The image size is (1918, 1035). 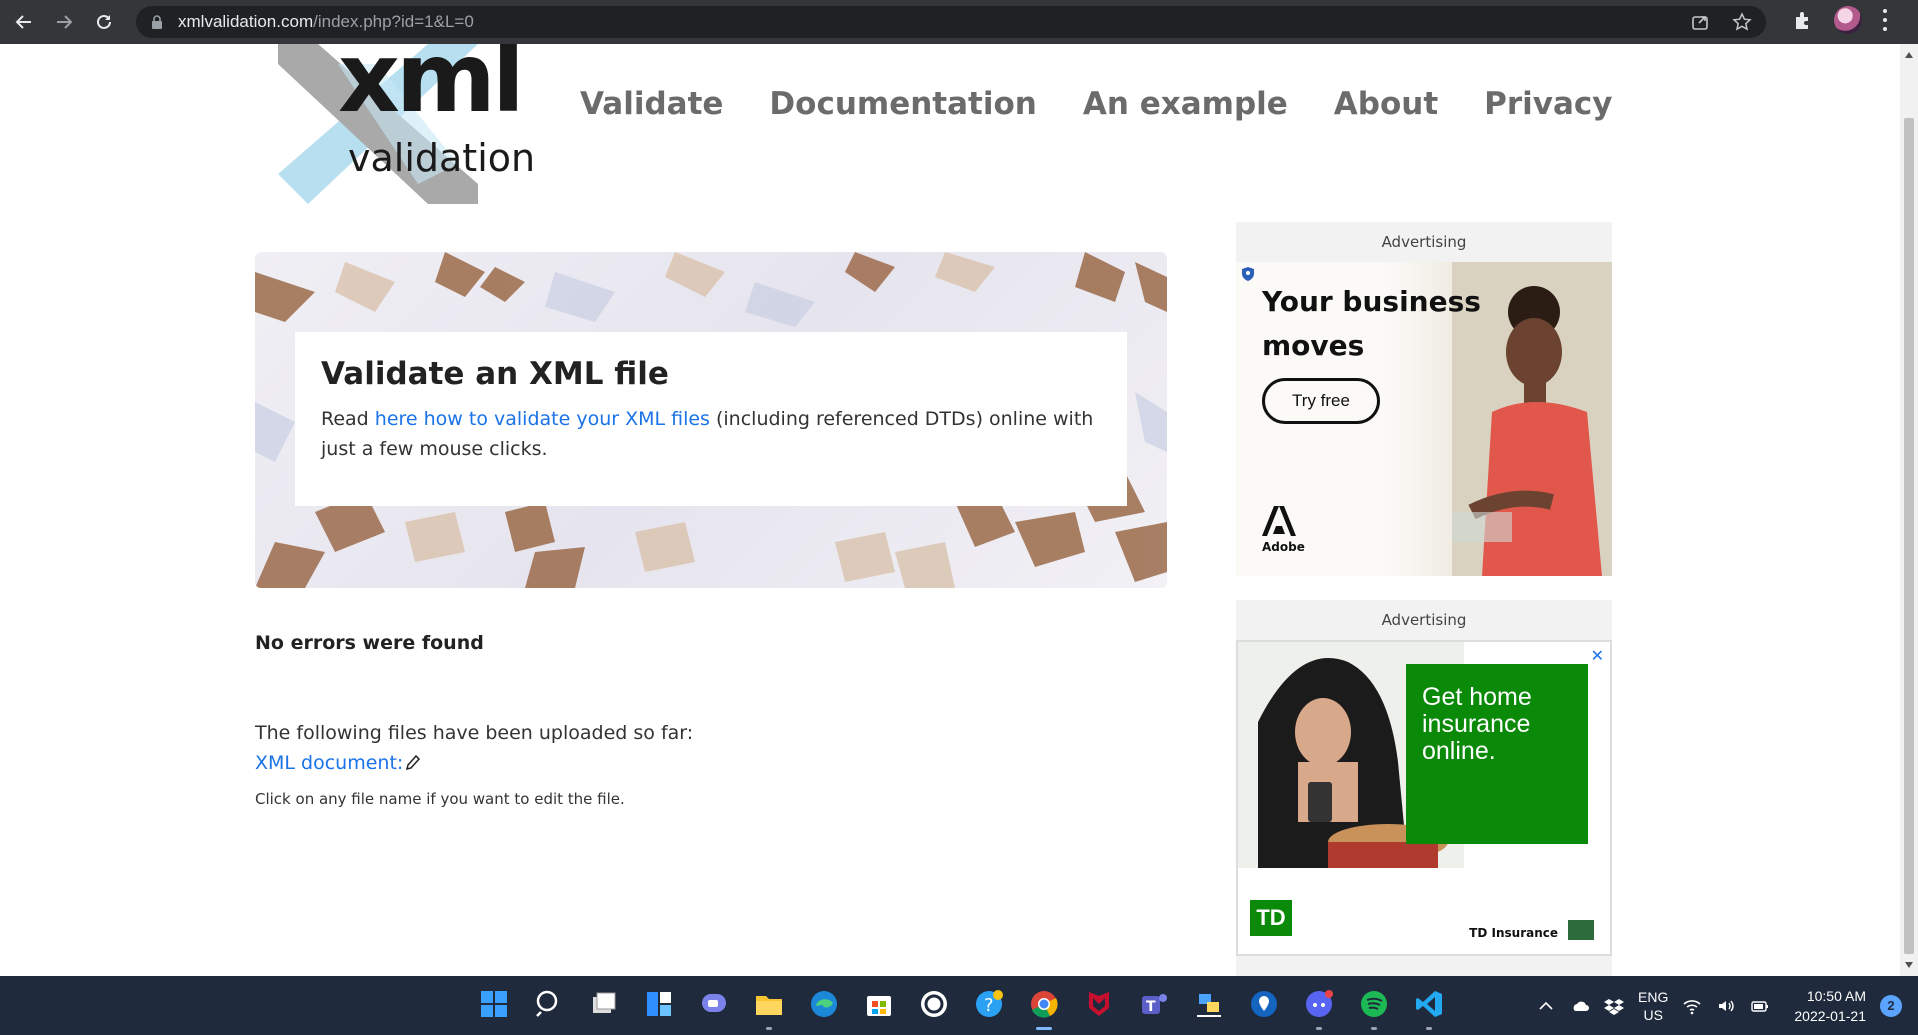 I want to click on clock-time: 10:50 AM, so click(x=1836, y=995).